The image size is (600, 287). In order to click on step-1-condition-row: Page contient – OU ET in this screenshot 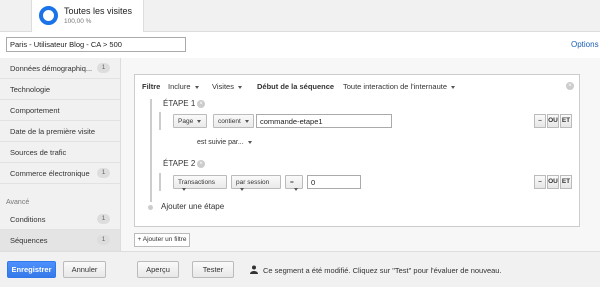, I will do `click(365, 121)`.